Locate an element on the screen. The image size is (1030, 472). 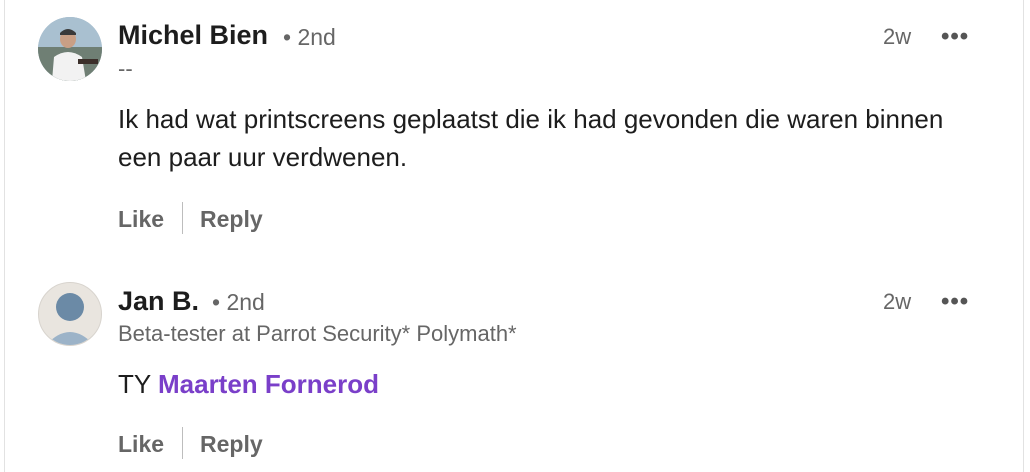
comment-text: TY Maarten Fornerod is located at coordinates (548, 384).